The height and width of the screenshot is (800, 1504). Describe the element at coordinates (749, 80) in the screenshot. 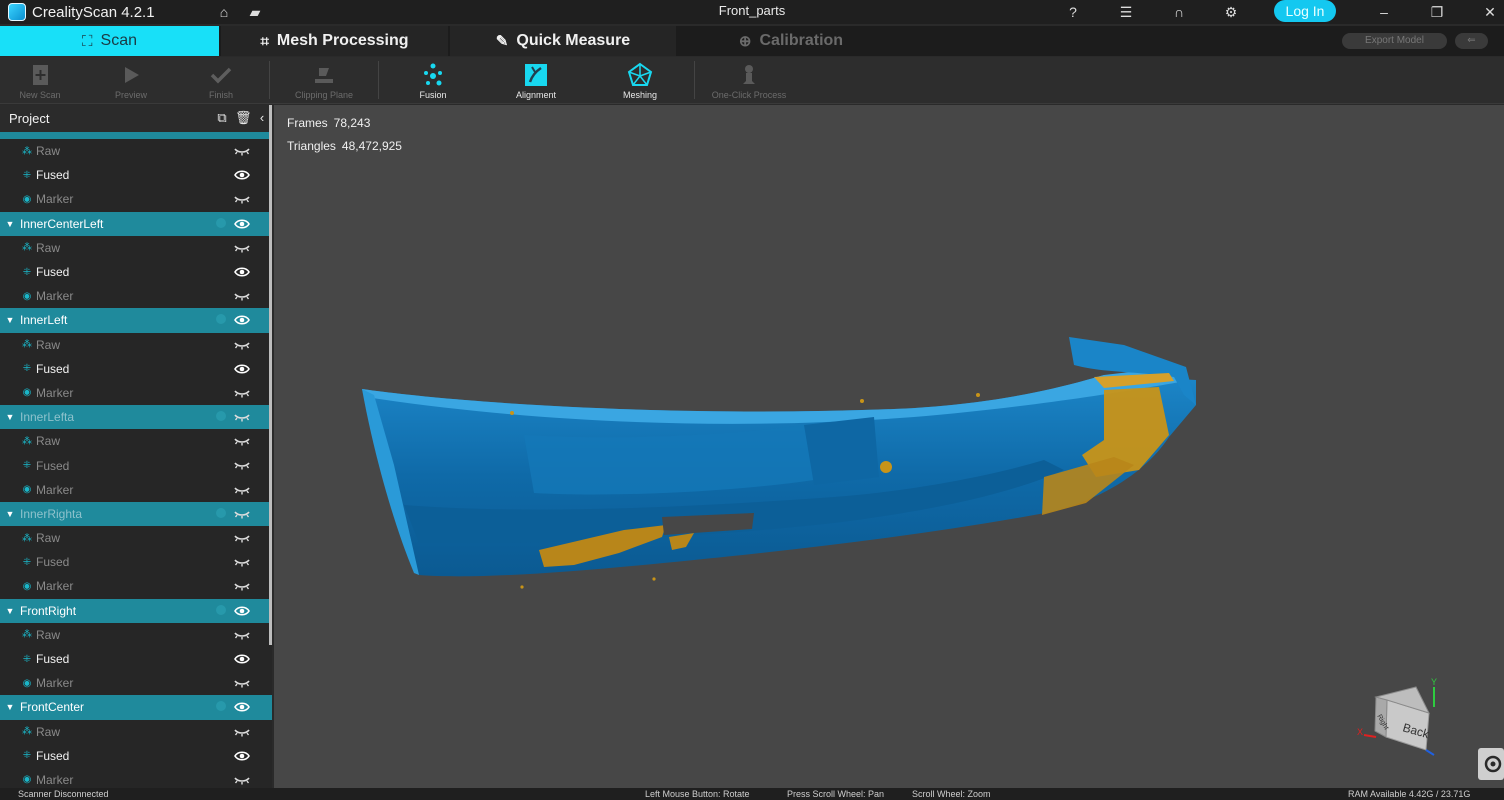

I see `one-click-process-button: One-Click Process` at that location.